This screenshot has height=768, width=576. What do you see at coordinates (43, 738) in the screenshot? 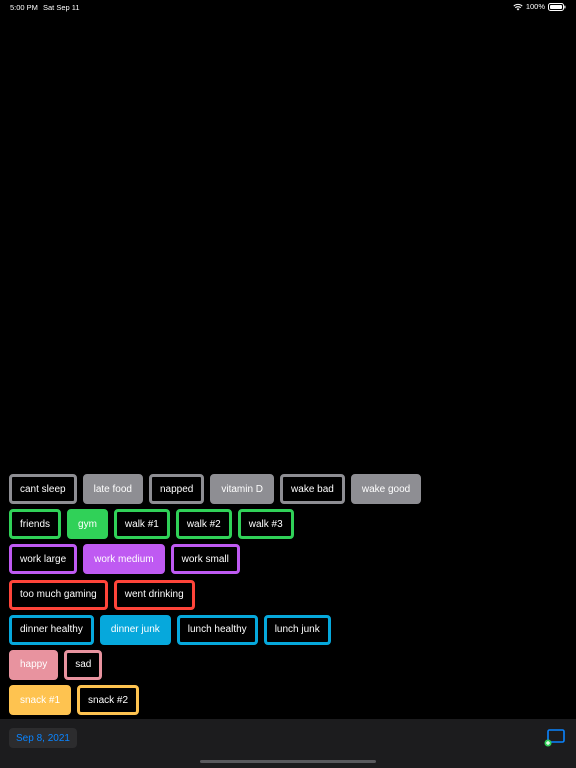
I see `date-picker-button: Sep 8, 2021` at bounding box center [43, 738].